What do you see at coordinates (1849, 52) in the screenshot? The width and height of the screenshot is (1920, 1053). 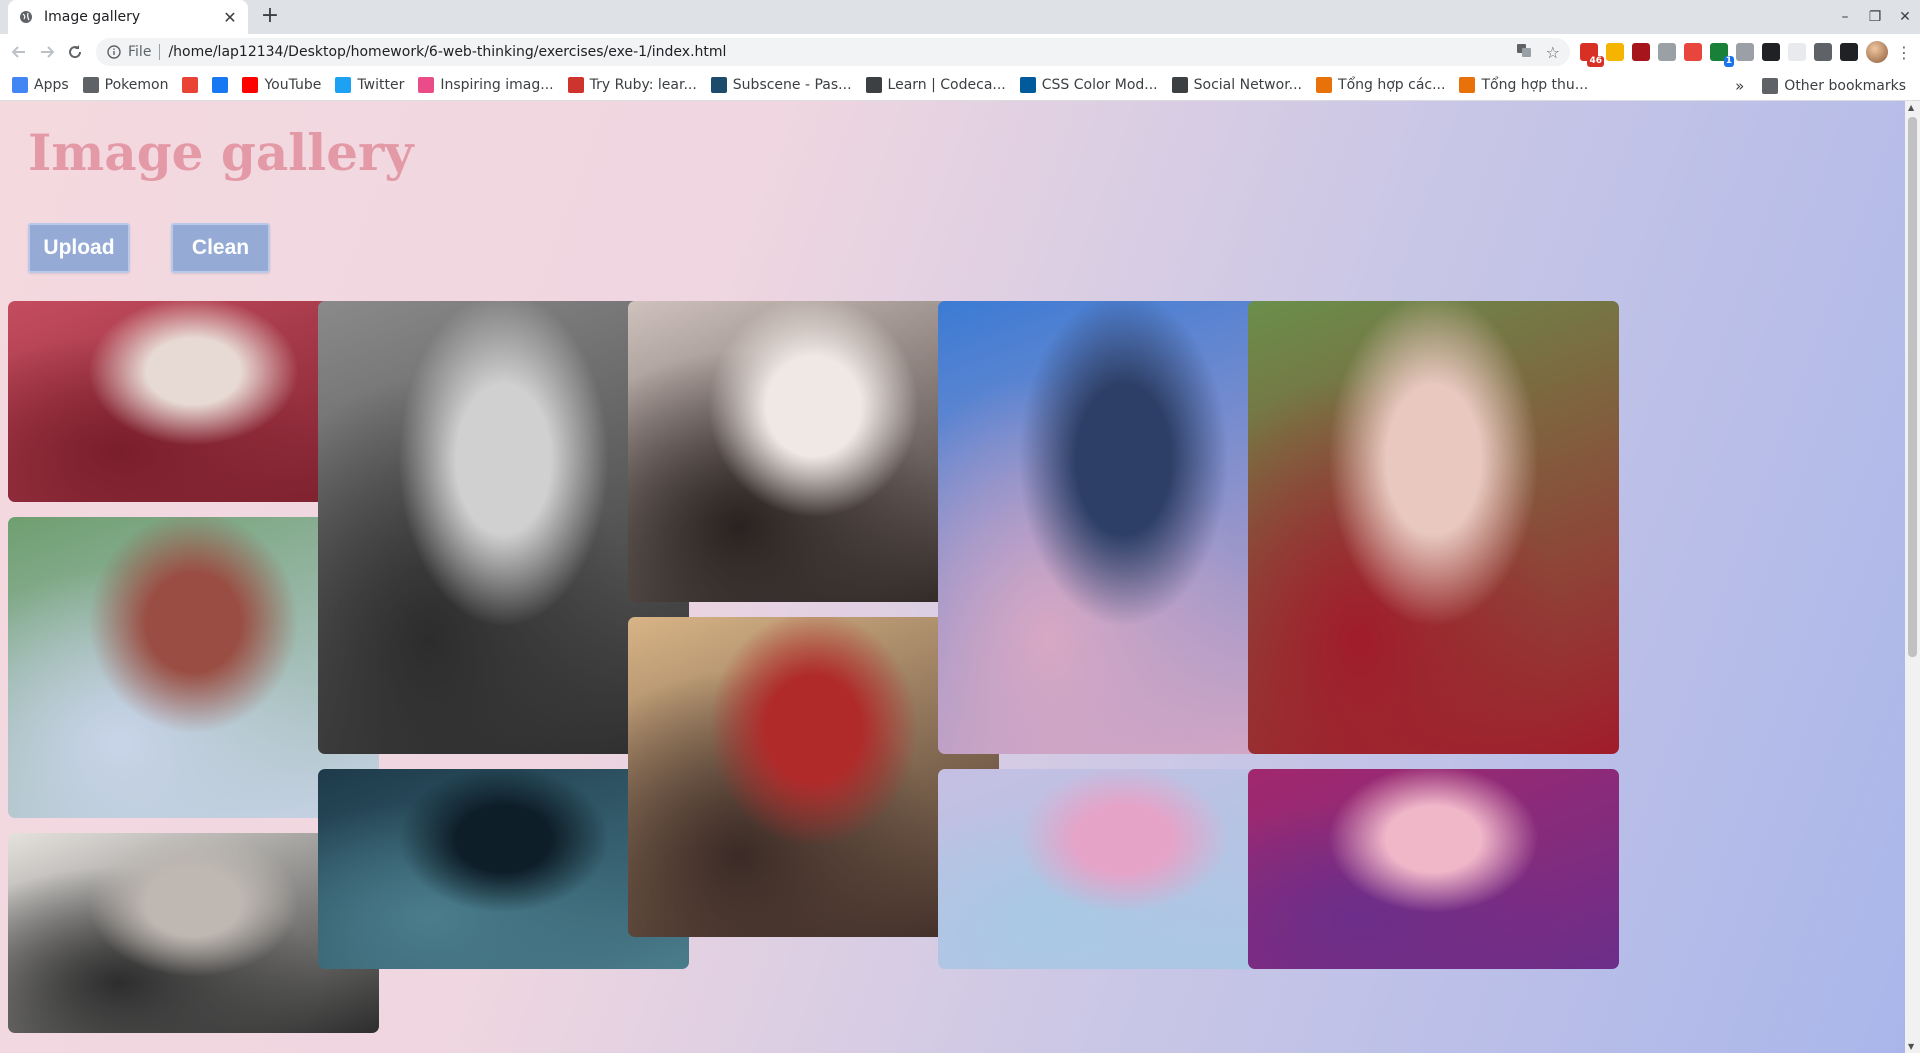 I see `ae-ext-icon` at bounding box center [1849, 52].